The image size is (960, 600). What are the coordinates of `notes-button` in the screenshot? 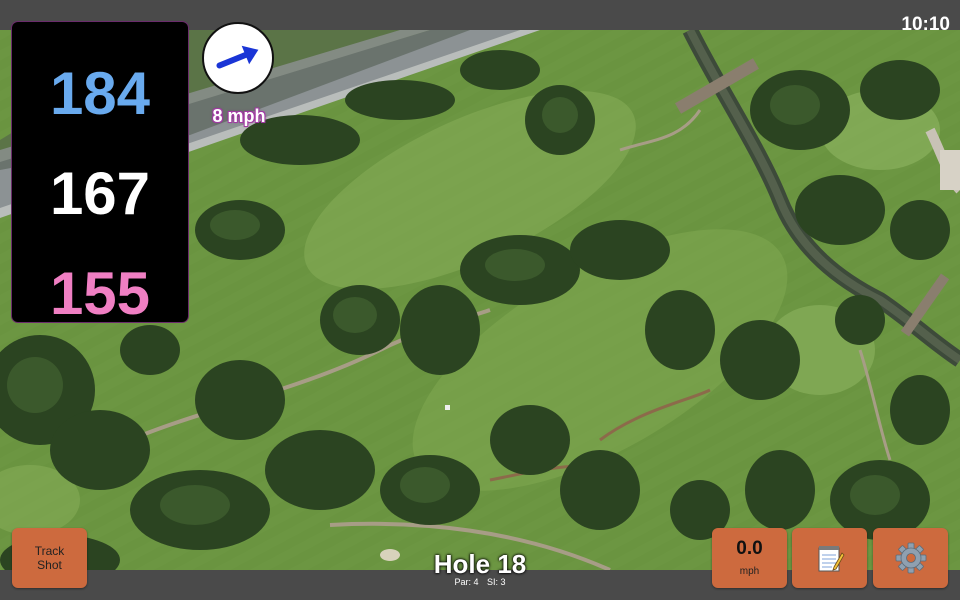 It's located at (829, 558).